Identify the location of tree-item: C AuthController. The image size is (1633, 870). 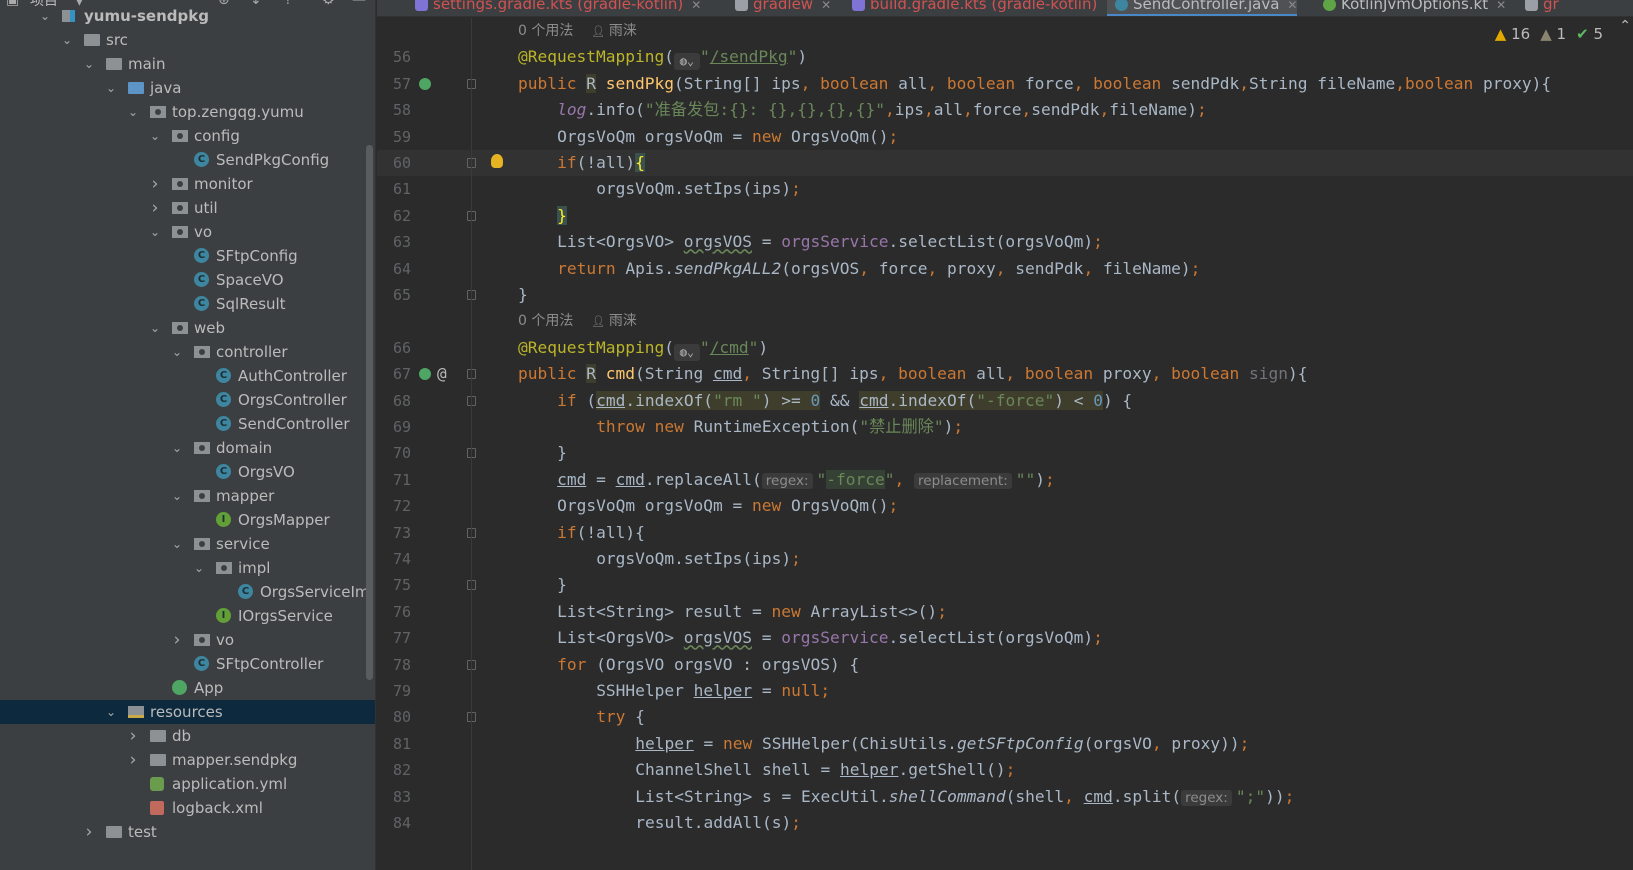
(187, 376).